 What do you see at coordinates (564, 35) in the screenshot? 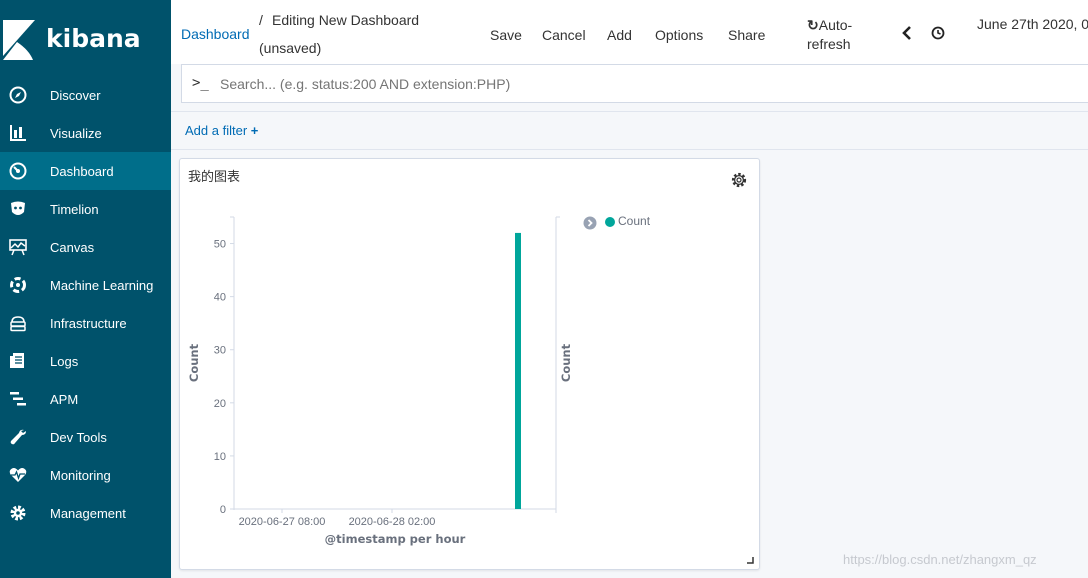
I see `cancel-button: Cancel` at bounding box center [564, 35].